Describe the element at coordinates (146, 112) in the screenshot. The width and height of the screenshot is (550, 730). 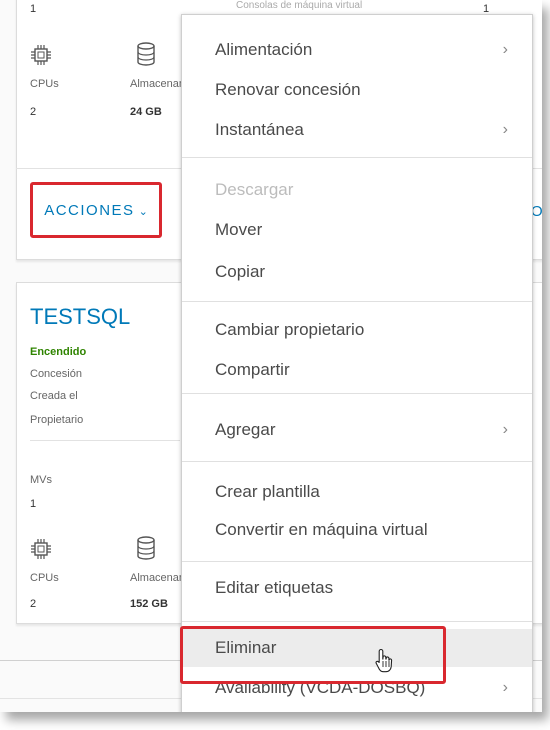
I see `vm1-storage-value: 24 GB` at that location.